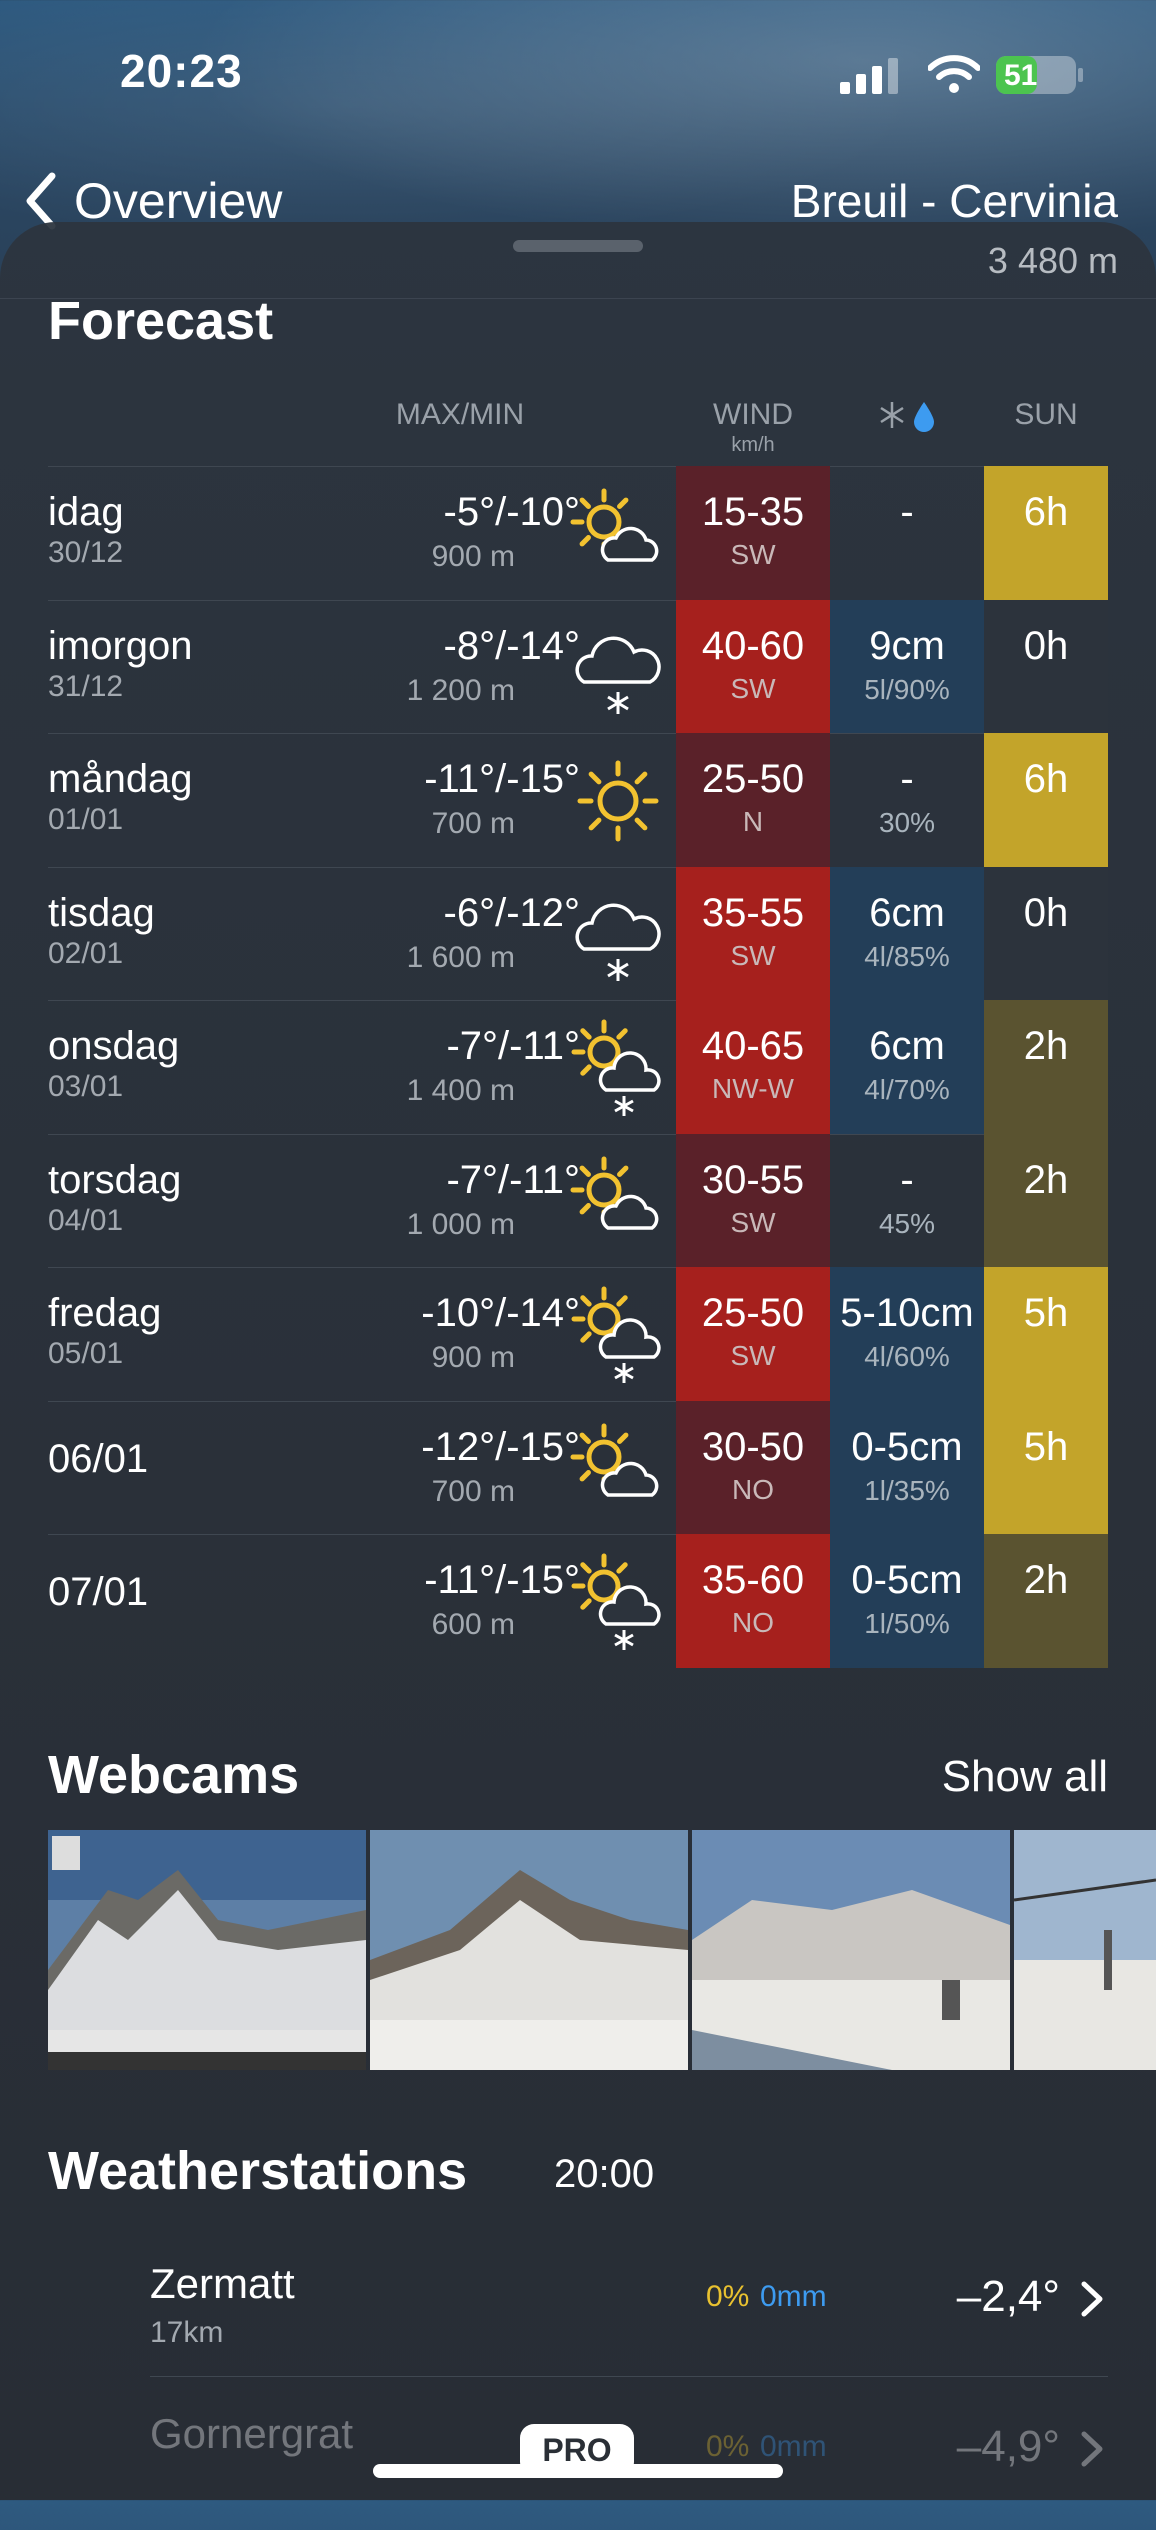  Describe the element at coordinates (114, 1046) in the screenshot. I see `forecast-day: onsdag` at that location.